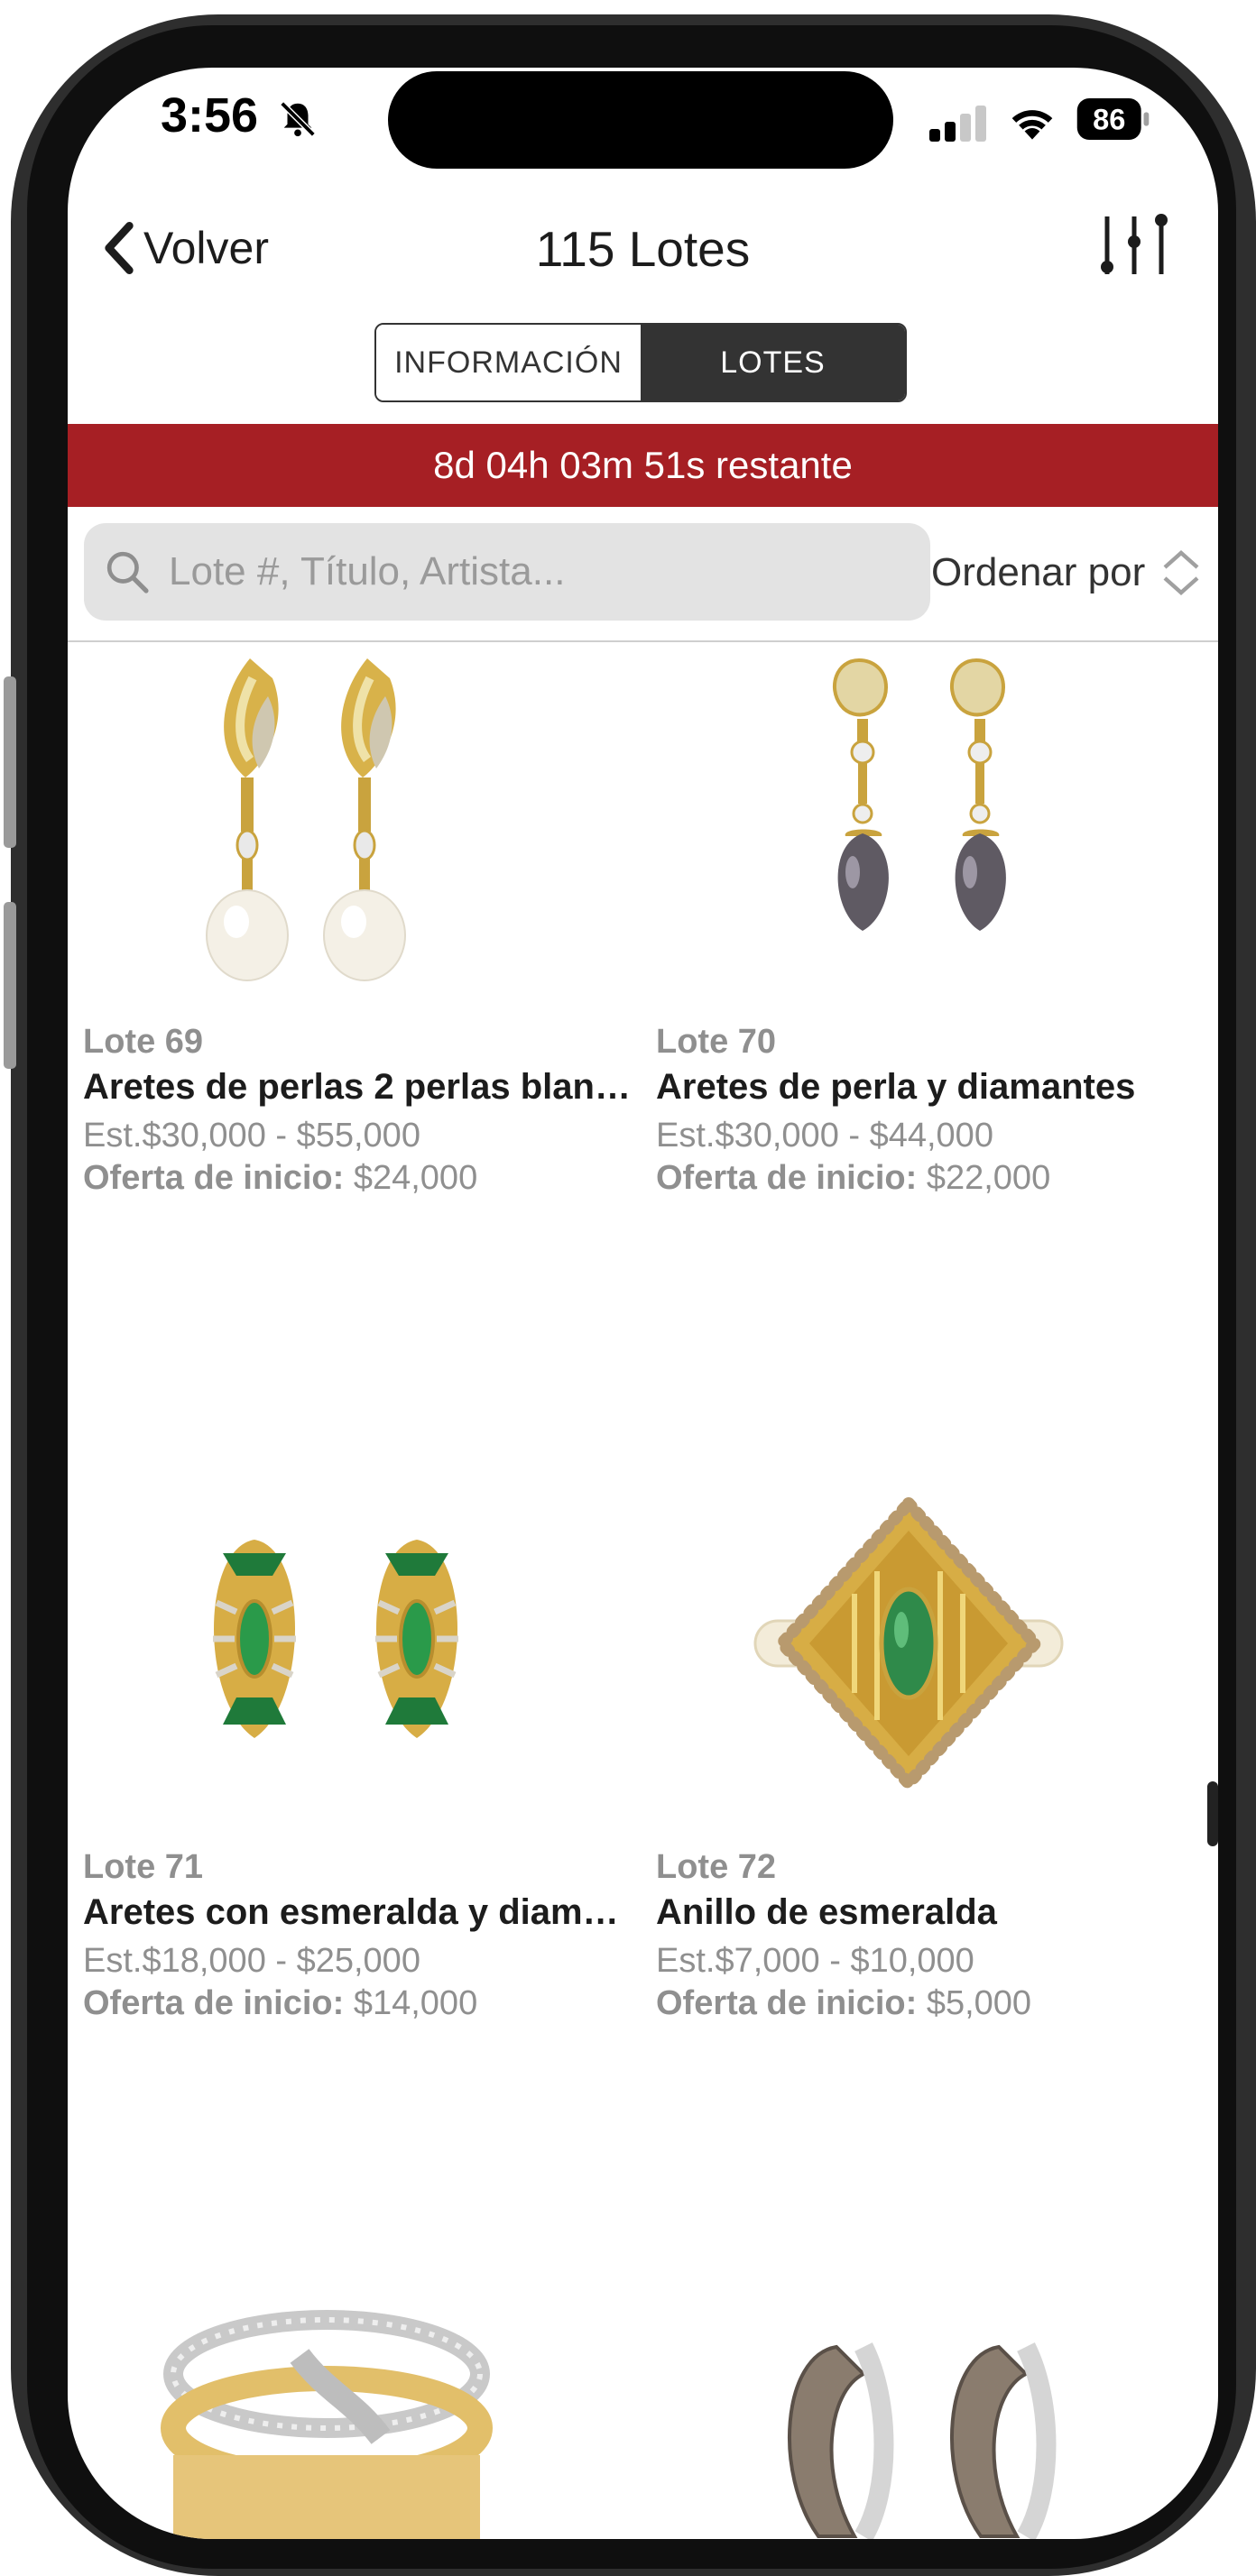 This screenshot has height=2576, width=1256. I want to click on status-bar: 3:56 86, so click(643, 122).